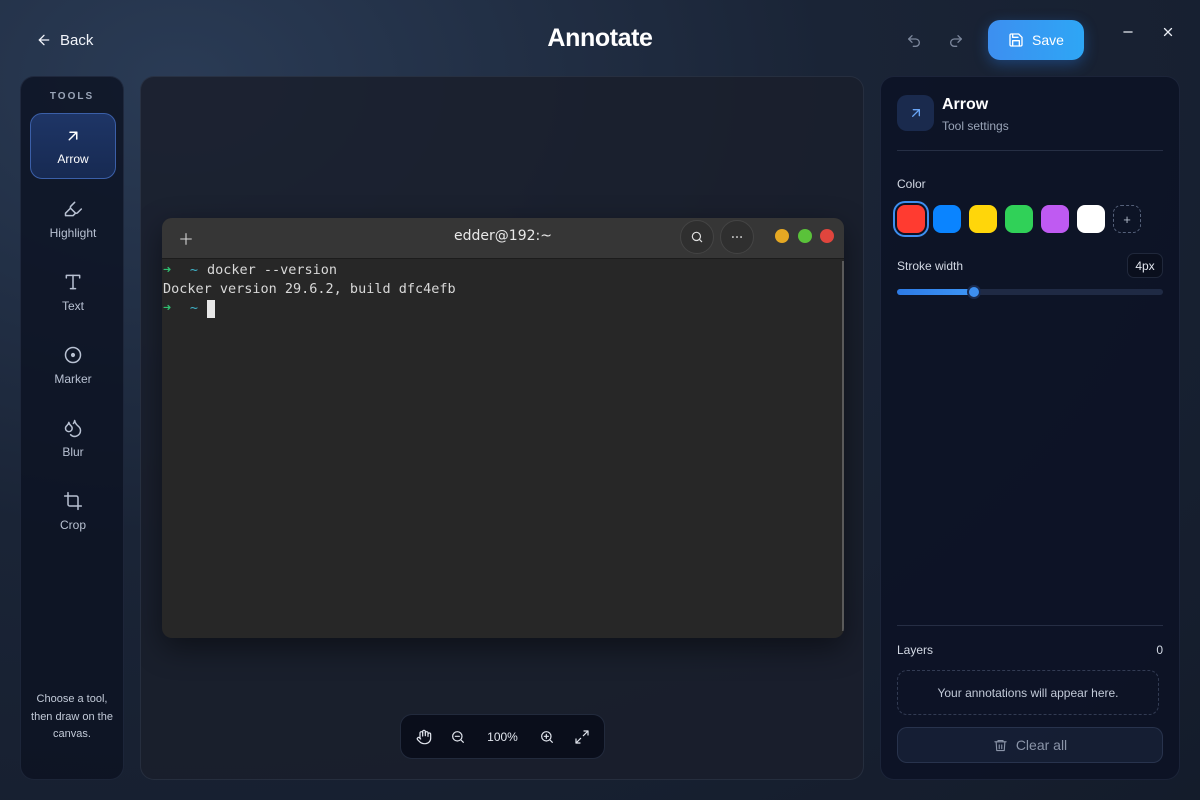 The width and height of the screenshot is (1200, 800). What do you see at coordinates (72, 716) in the screenshot?
I see `tools-hint: Choose a tool, then draw on the canvas.` at bounding box center [72, 716].